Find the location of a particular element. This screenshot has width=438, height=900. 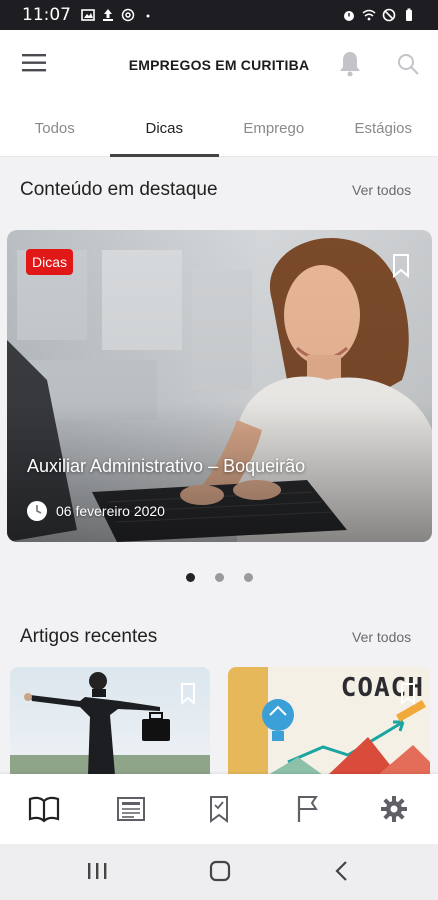

bell-icon is located at coordinates (350, 64).